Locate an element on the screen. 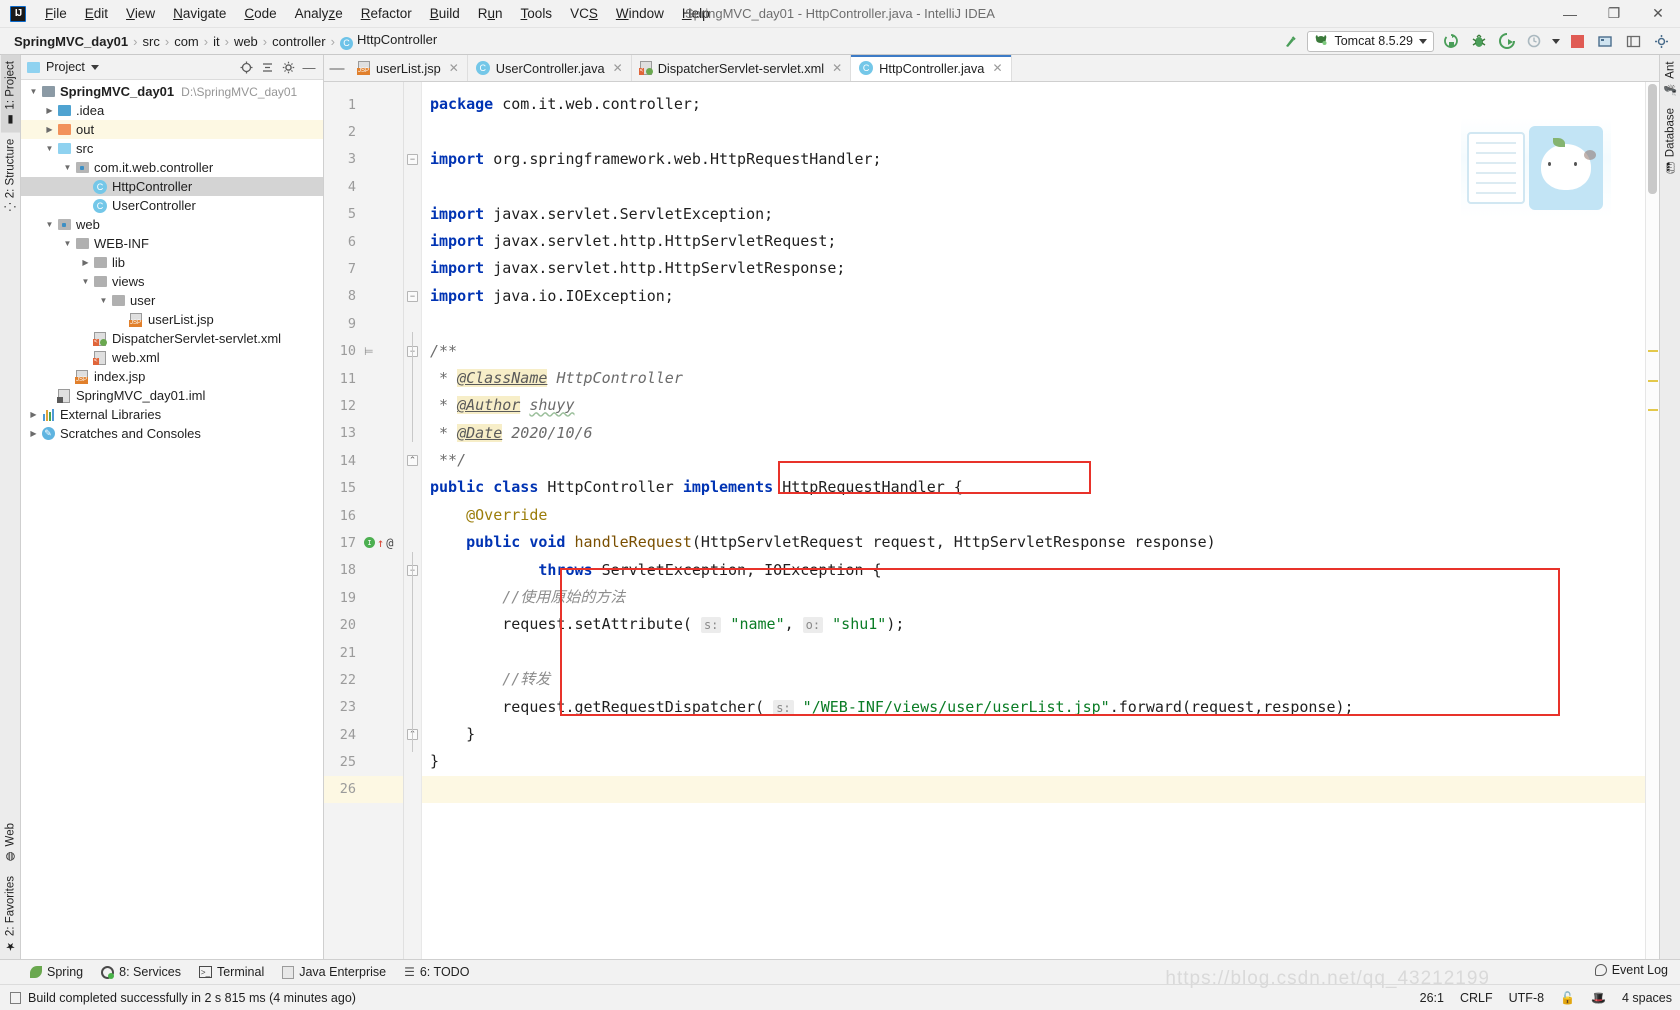 This screenshot has height=1010, width=1680. menu-item-analyze: Analyze is located at coordinates (319, 13).